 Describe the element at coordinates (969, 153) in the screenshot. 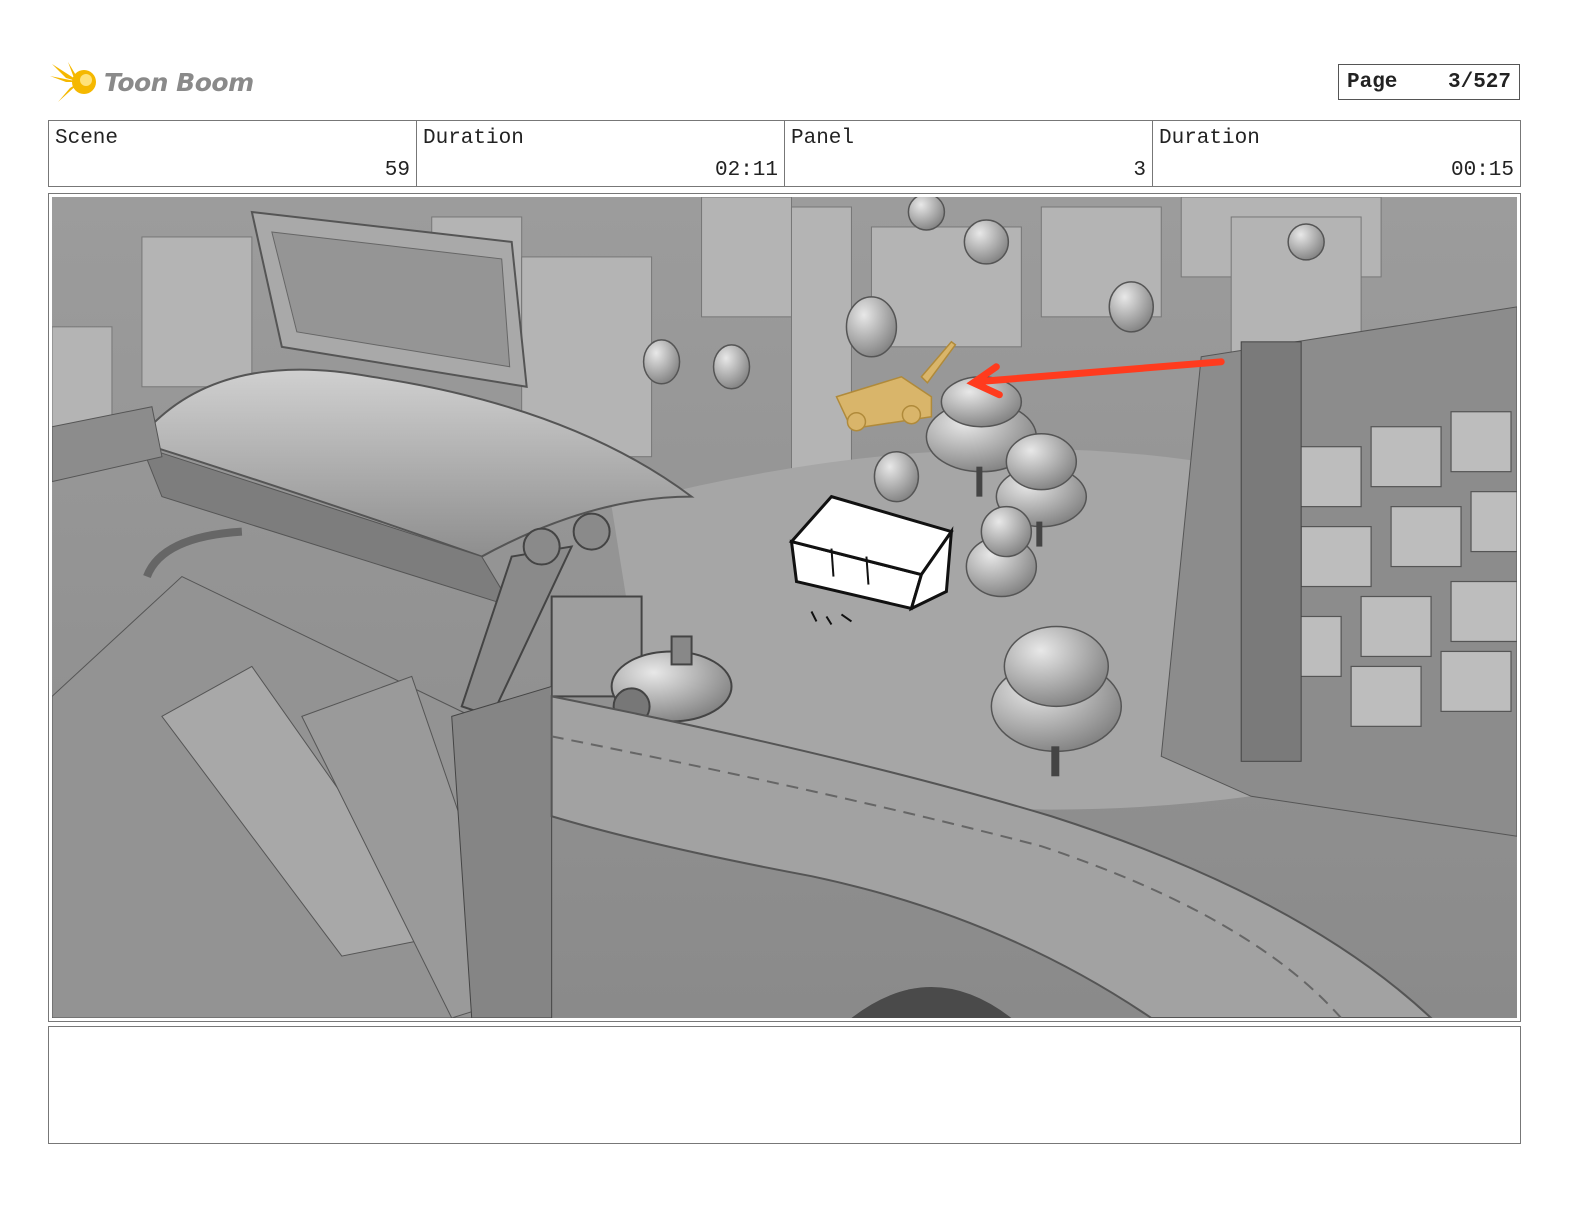

I see `panel-cell: Panel 3` at that location.